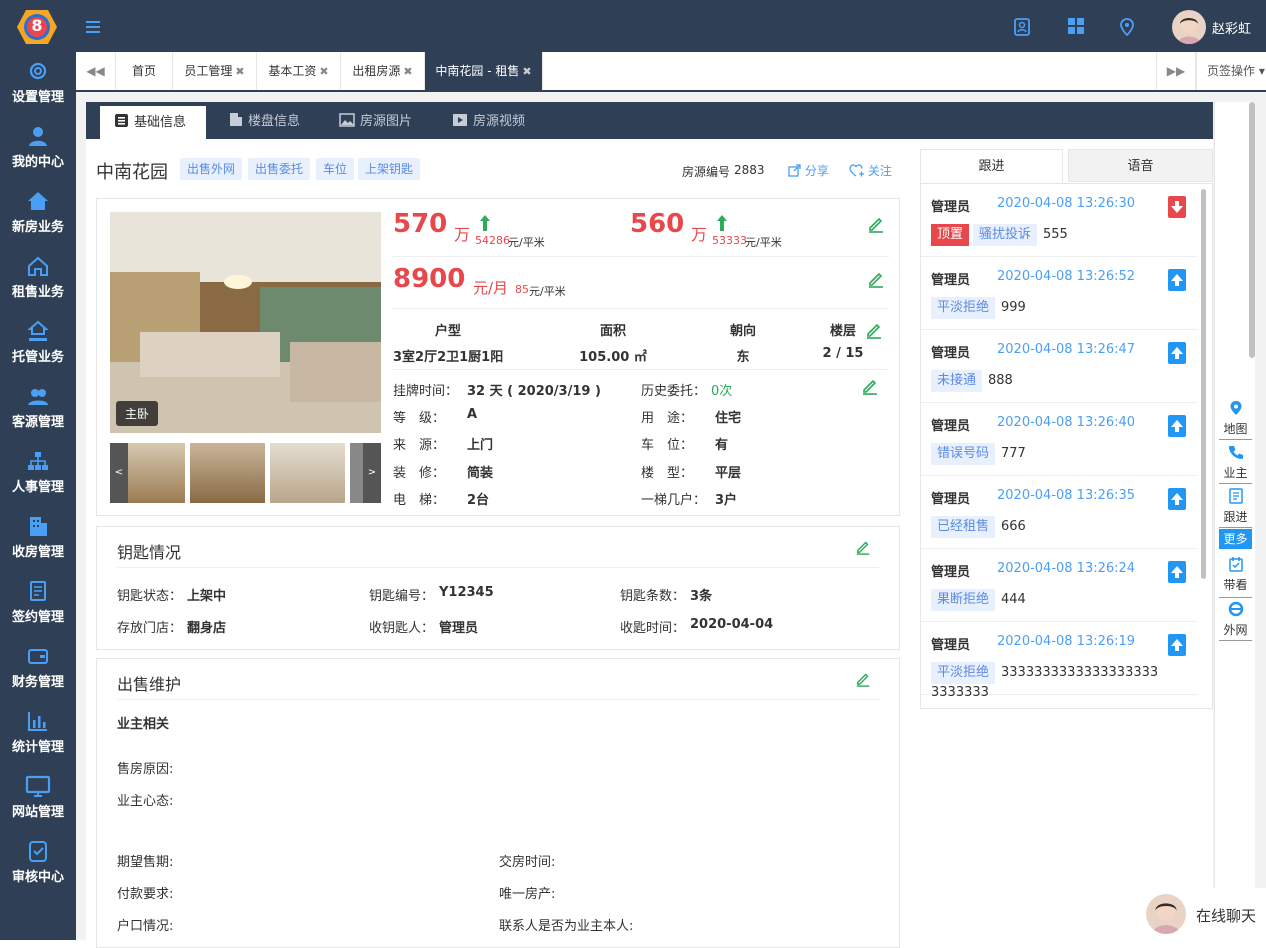 The width and height of the screenshot is (1266, 948). Describe the element at coordinates (498, 567) in the screenshot. I see `divider` at that location.